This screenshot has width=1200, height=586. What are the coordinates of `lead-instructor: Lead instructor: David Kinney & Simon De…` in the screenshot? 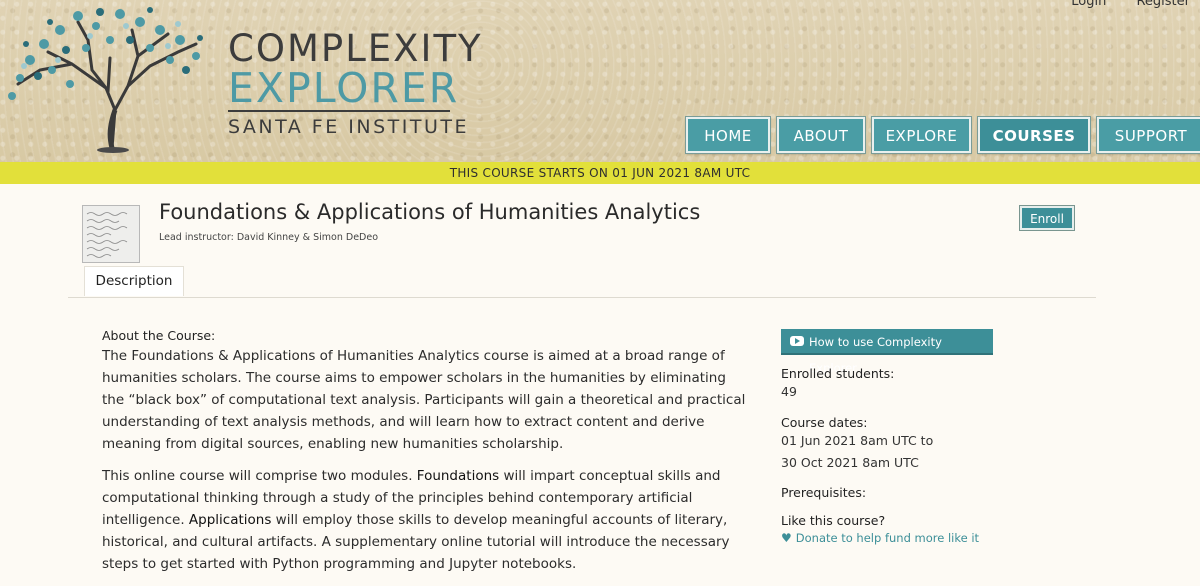 It's located at (269, 237).